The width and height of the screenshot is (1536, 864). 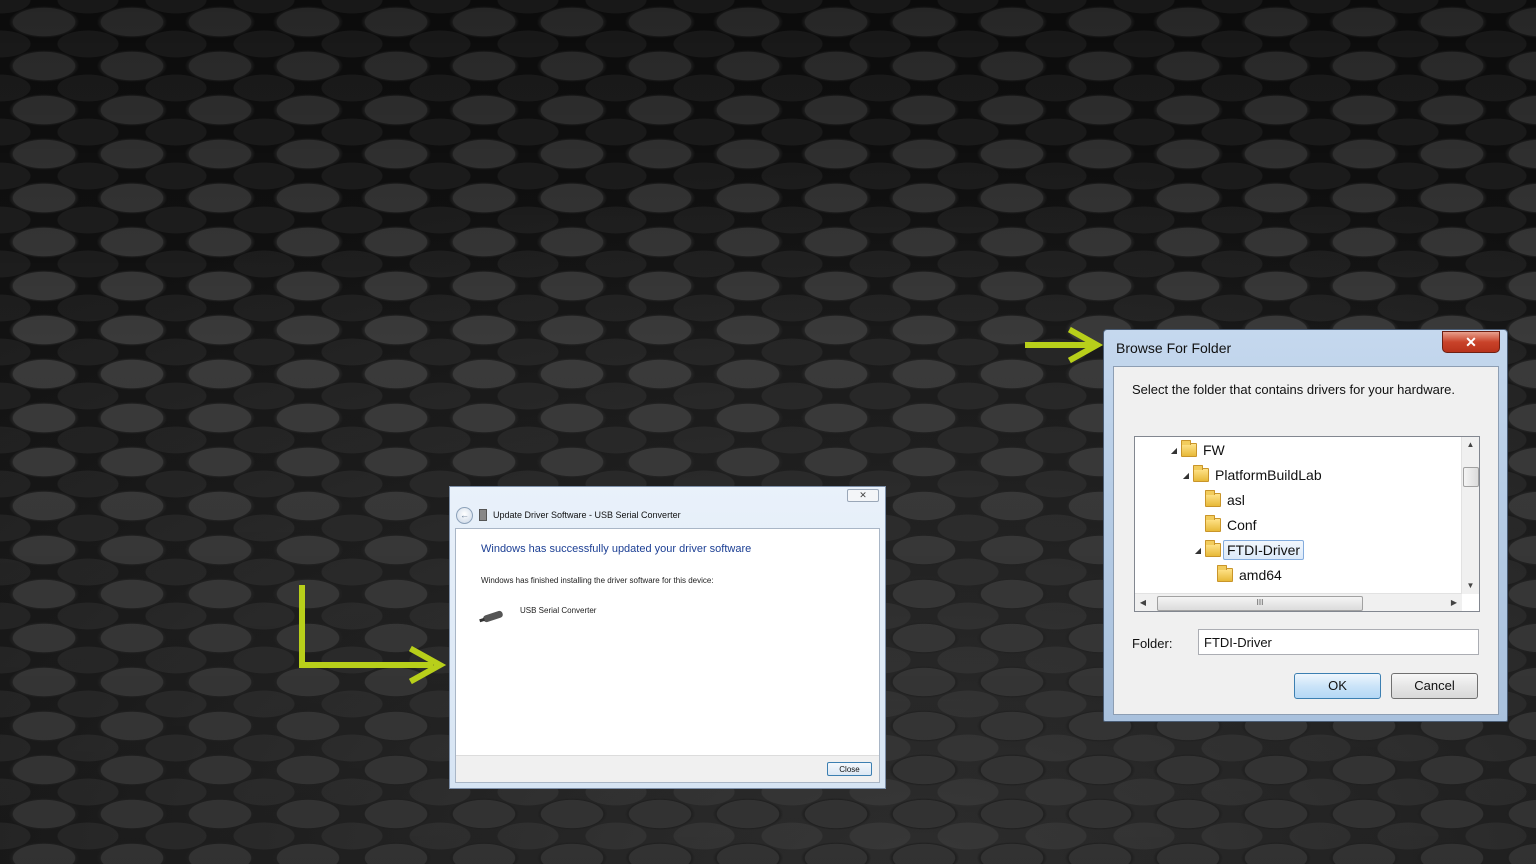 I want to click on vertical-scrollbar: ▲ ▼, so click(x=1470, y=515).